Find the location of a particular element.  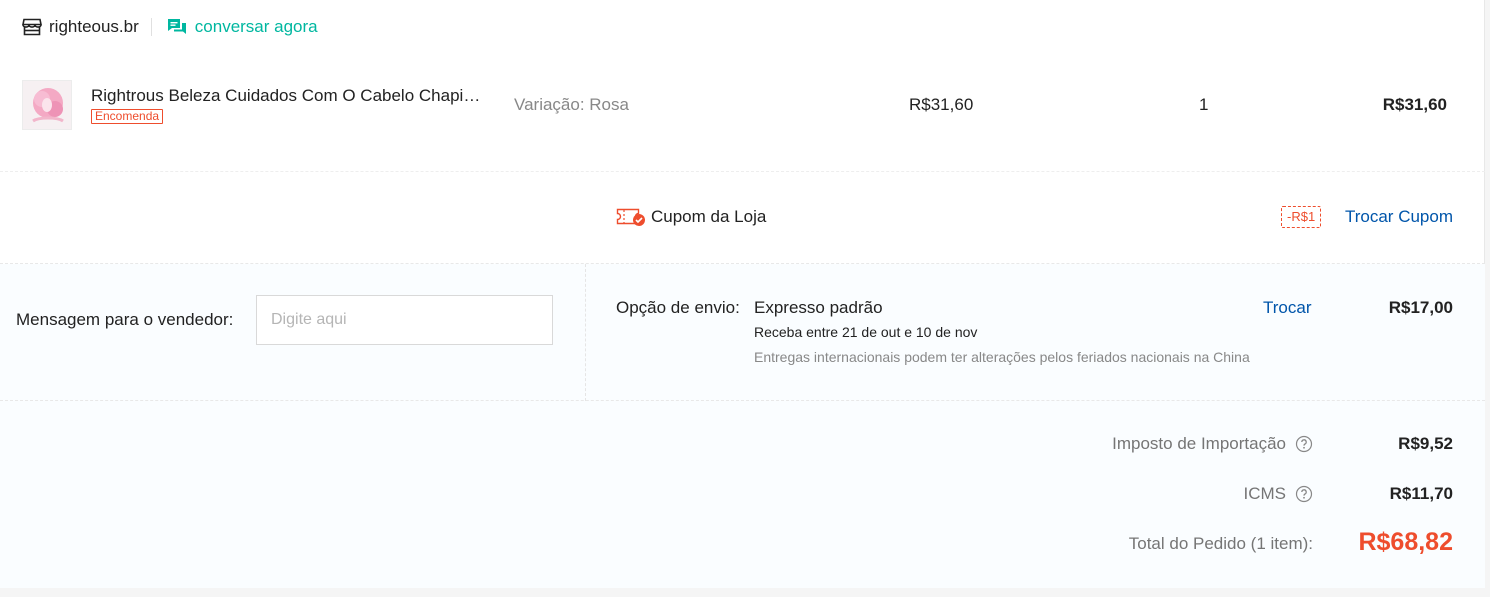

seller-message-input is located at coordinates (404, 320).